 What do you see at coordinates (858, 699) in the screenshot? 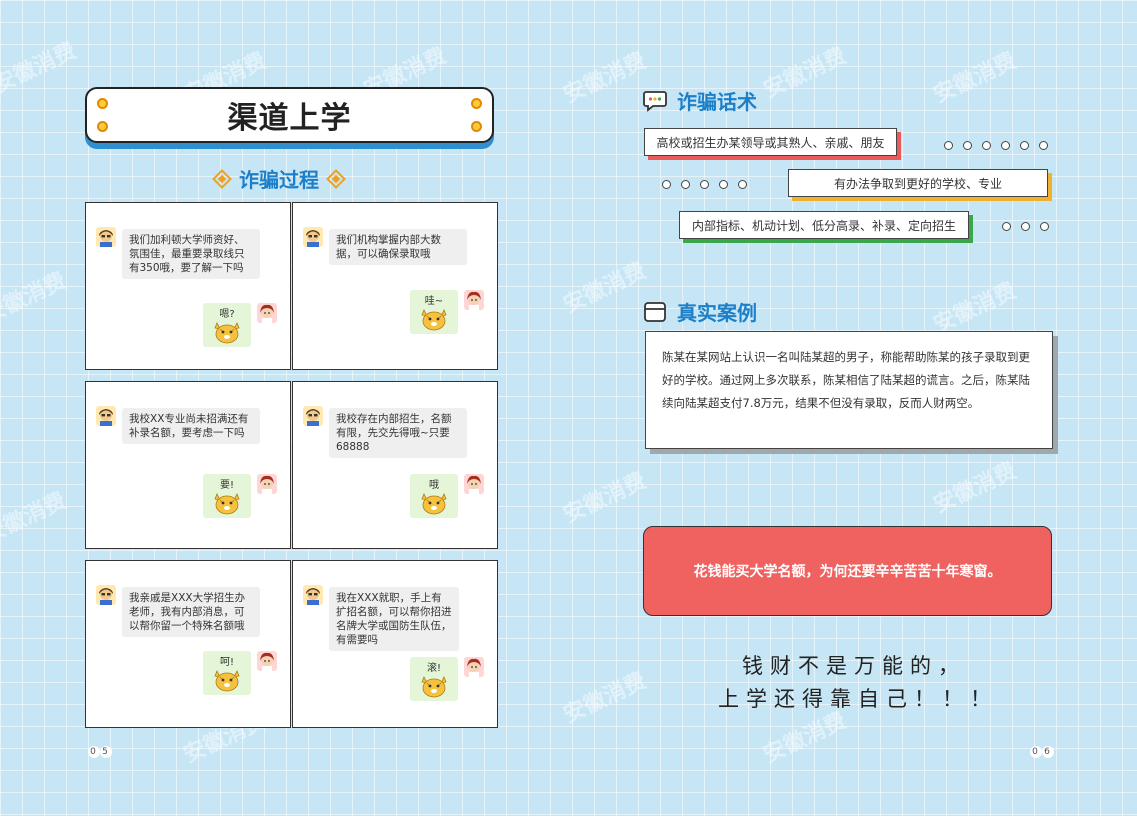
I see `slogan-line-2: 上学还得靠自己！！！` at bounding box center [858, 699].